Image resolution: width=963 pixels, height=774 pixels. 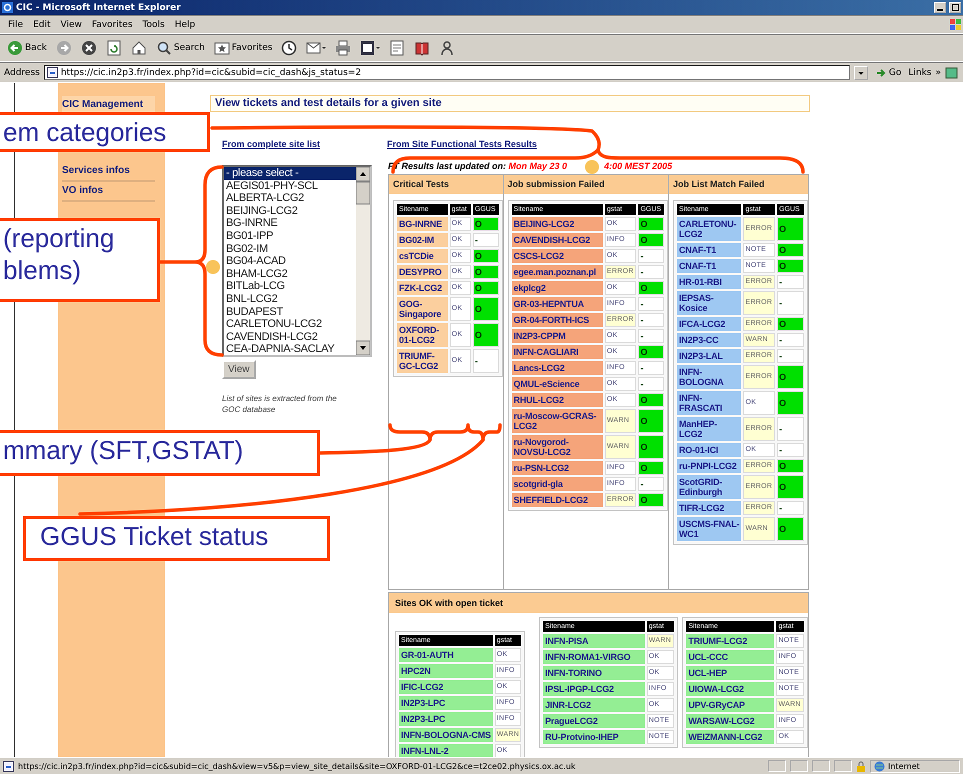 What do you see at coordinates (709, 340) in the screenshot?
I see `site-link: IN2P3-CC` at bounding box center [709, 340].